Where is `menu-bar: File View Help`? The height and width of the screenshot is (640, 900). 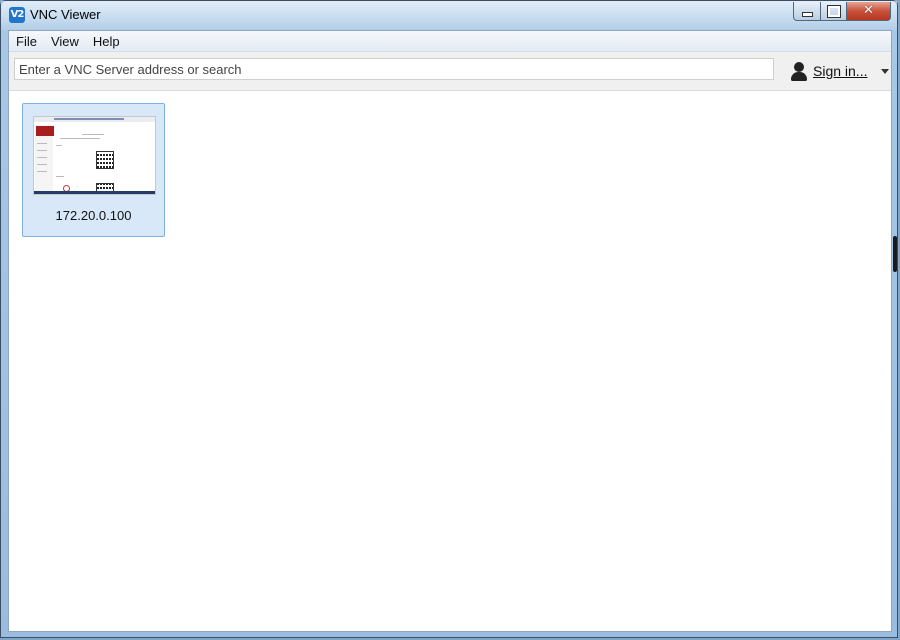 menu-bar: File View Help is located at coordinates (450, 41).